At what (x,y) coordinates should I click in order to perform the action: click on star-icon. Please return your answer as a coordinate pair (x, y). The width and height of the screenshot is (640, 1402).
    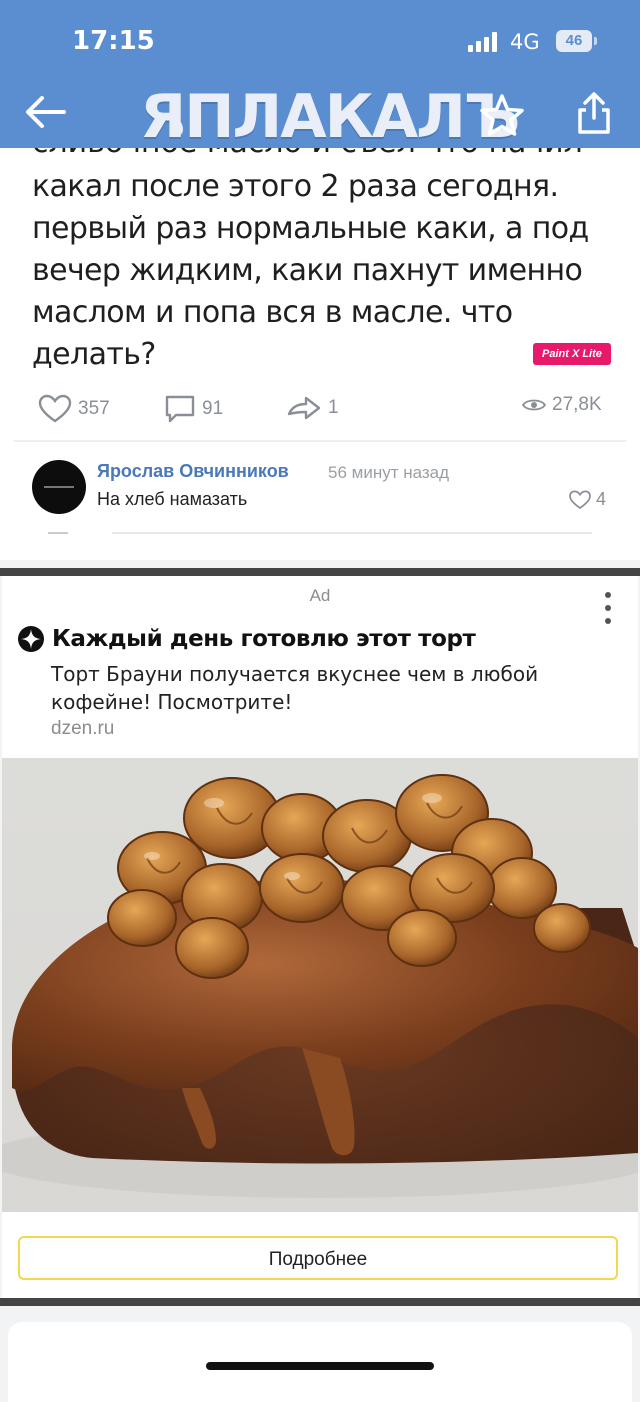
    Looking at the image, I should click on (502, 115).